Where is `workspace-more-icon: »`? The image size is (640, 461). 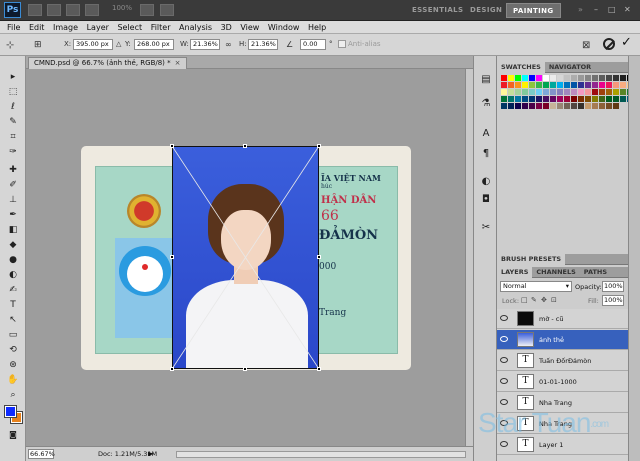 workspace-more-icon: » is located at coordinates (580, 9).